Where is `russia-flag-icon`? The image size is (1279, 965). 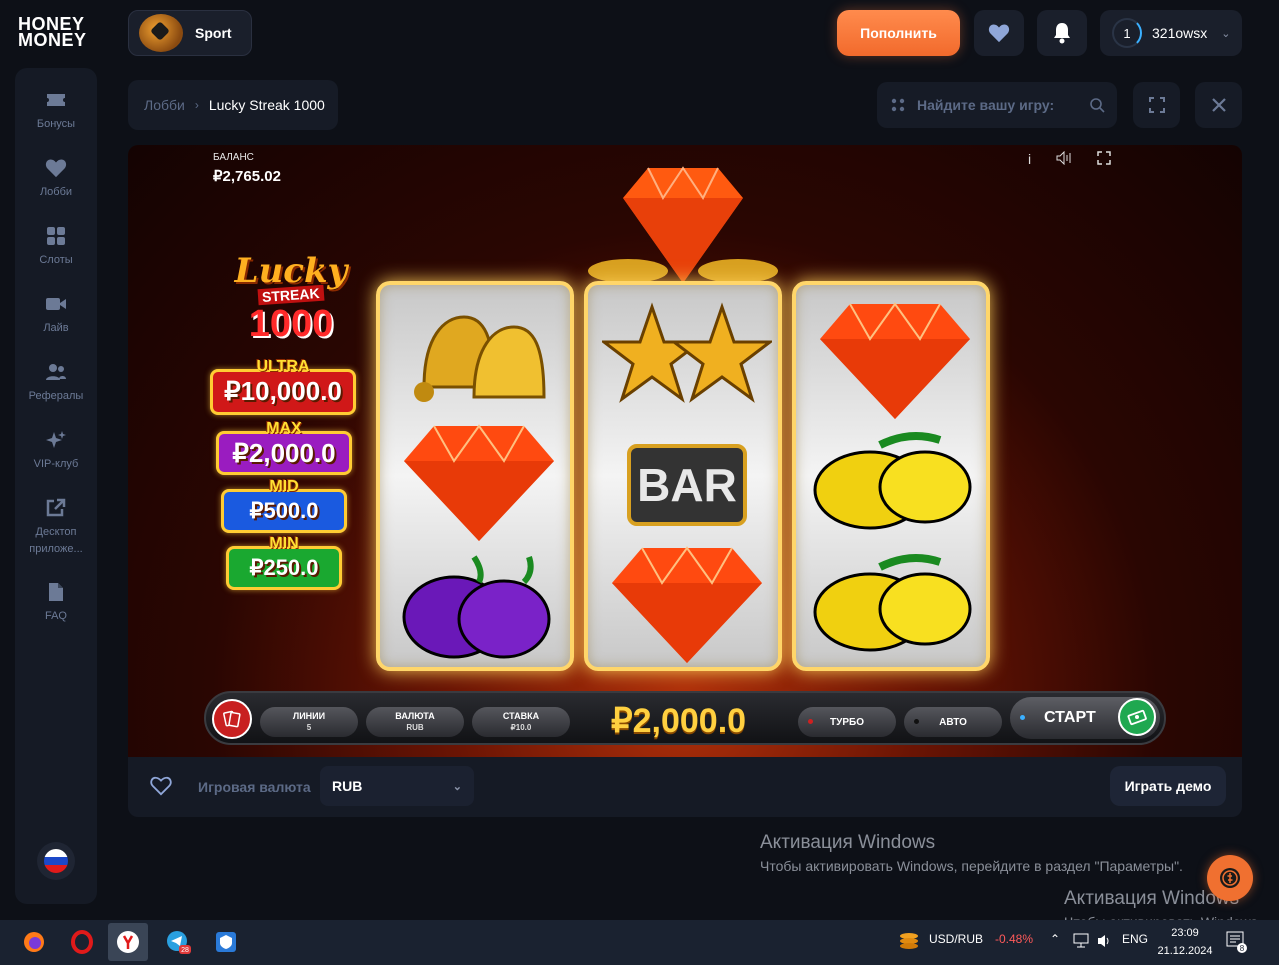
russia-flag-icon is located at coordinates (56, 861).